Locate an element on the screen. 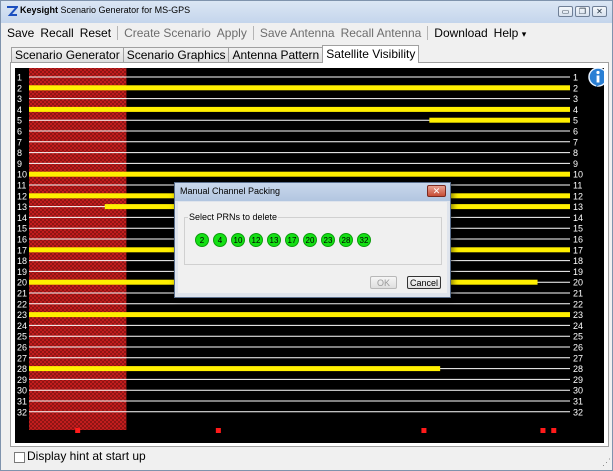  close-icon: ✕ is located at coordinates (599, 11).